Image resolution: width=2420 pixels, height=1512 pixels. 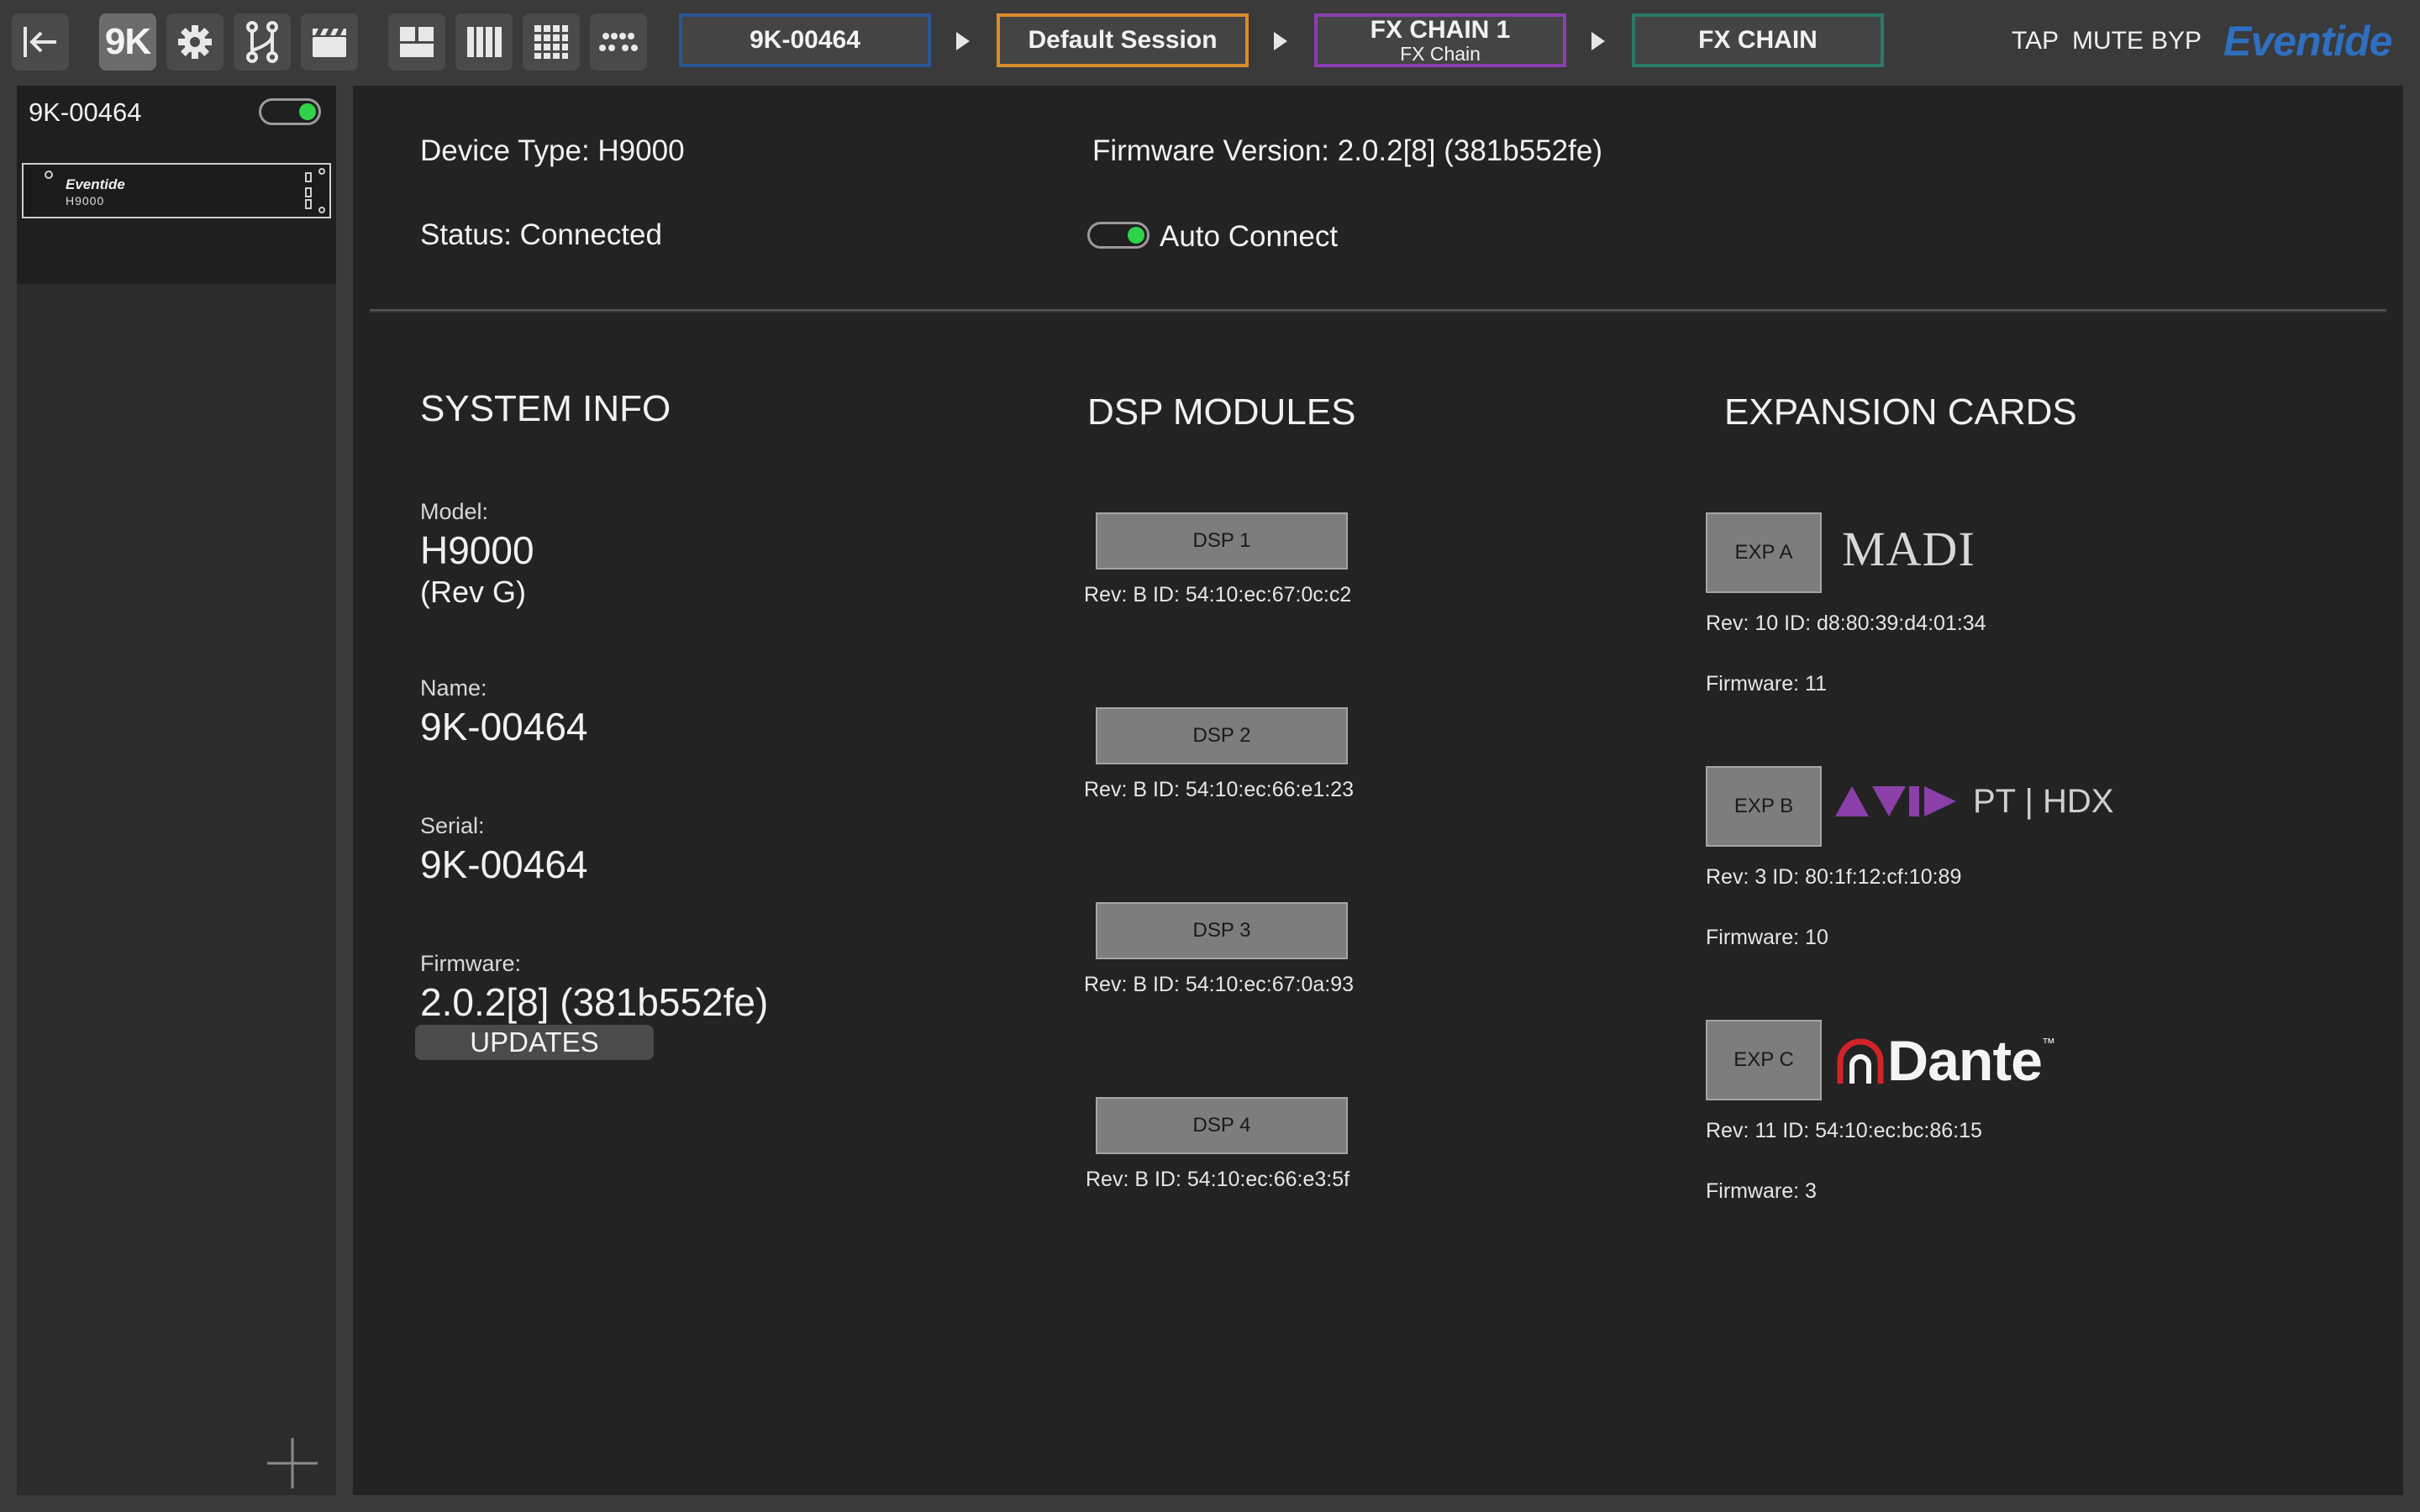 I want to click on device-view-label: 9K, so click(x=128, y=41).